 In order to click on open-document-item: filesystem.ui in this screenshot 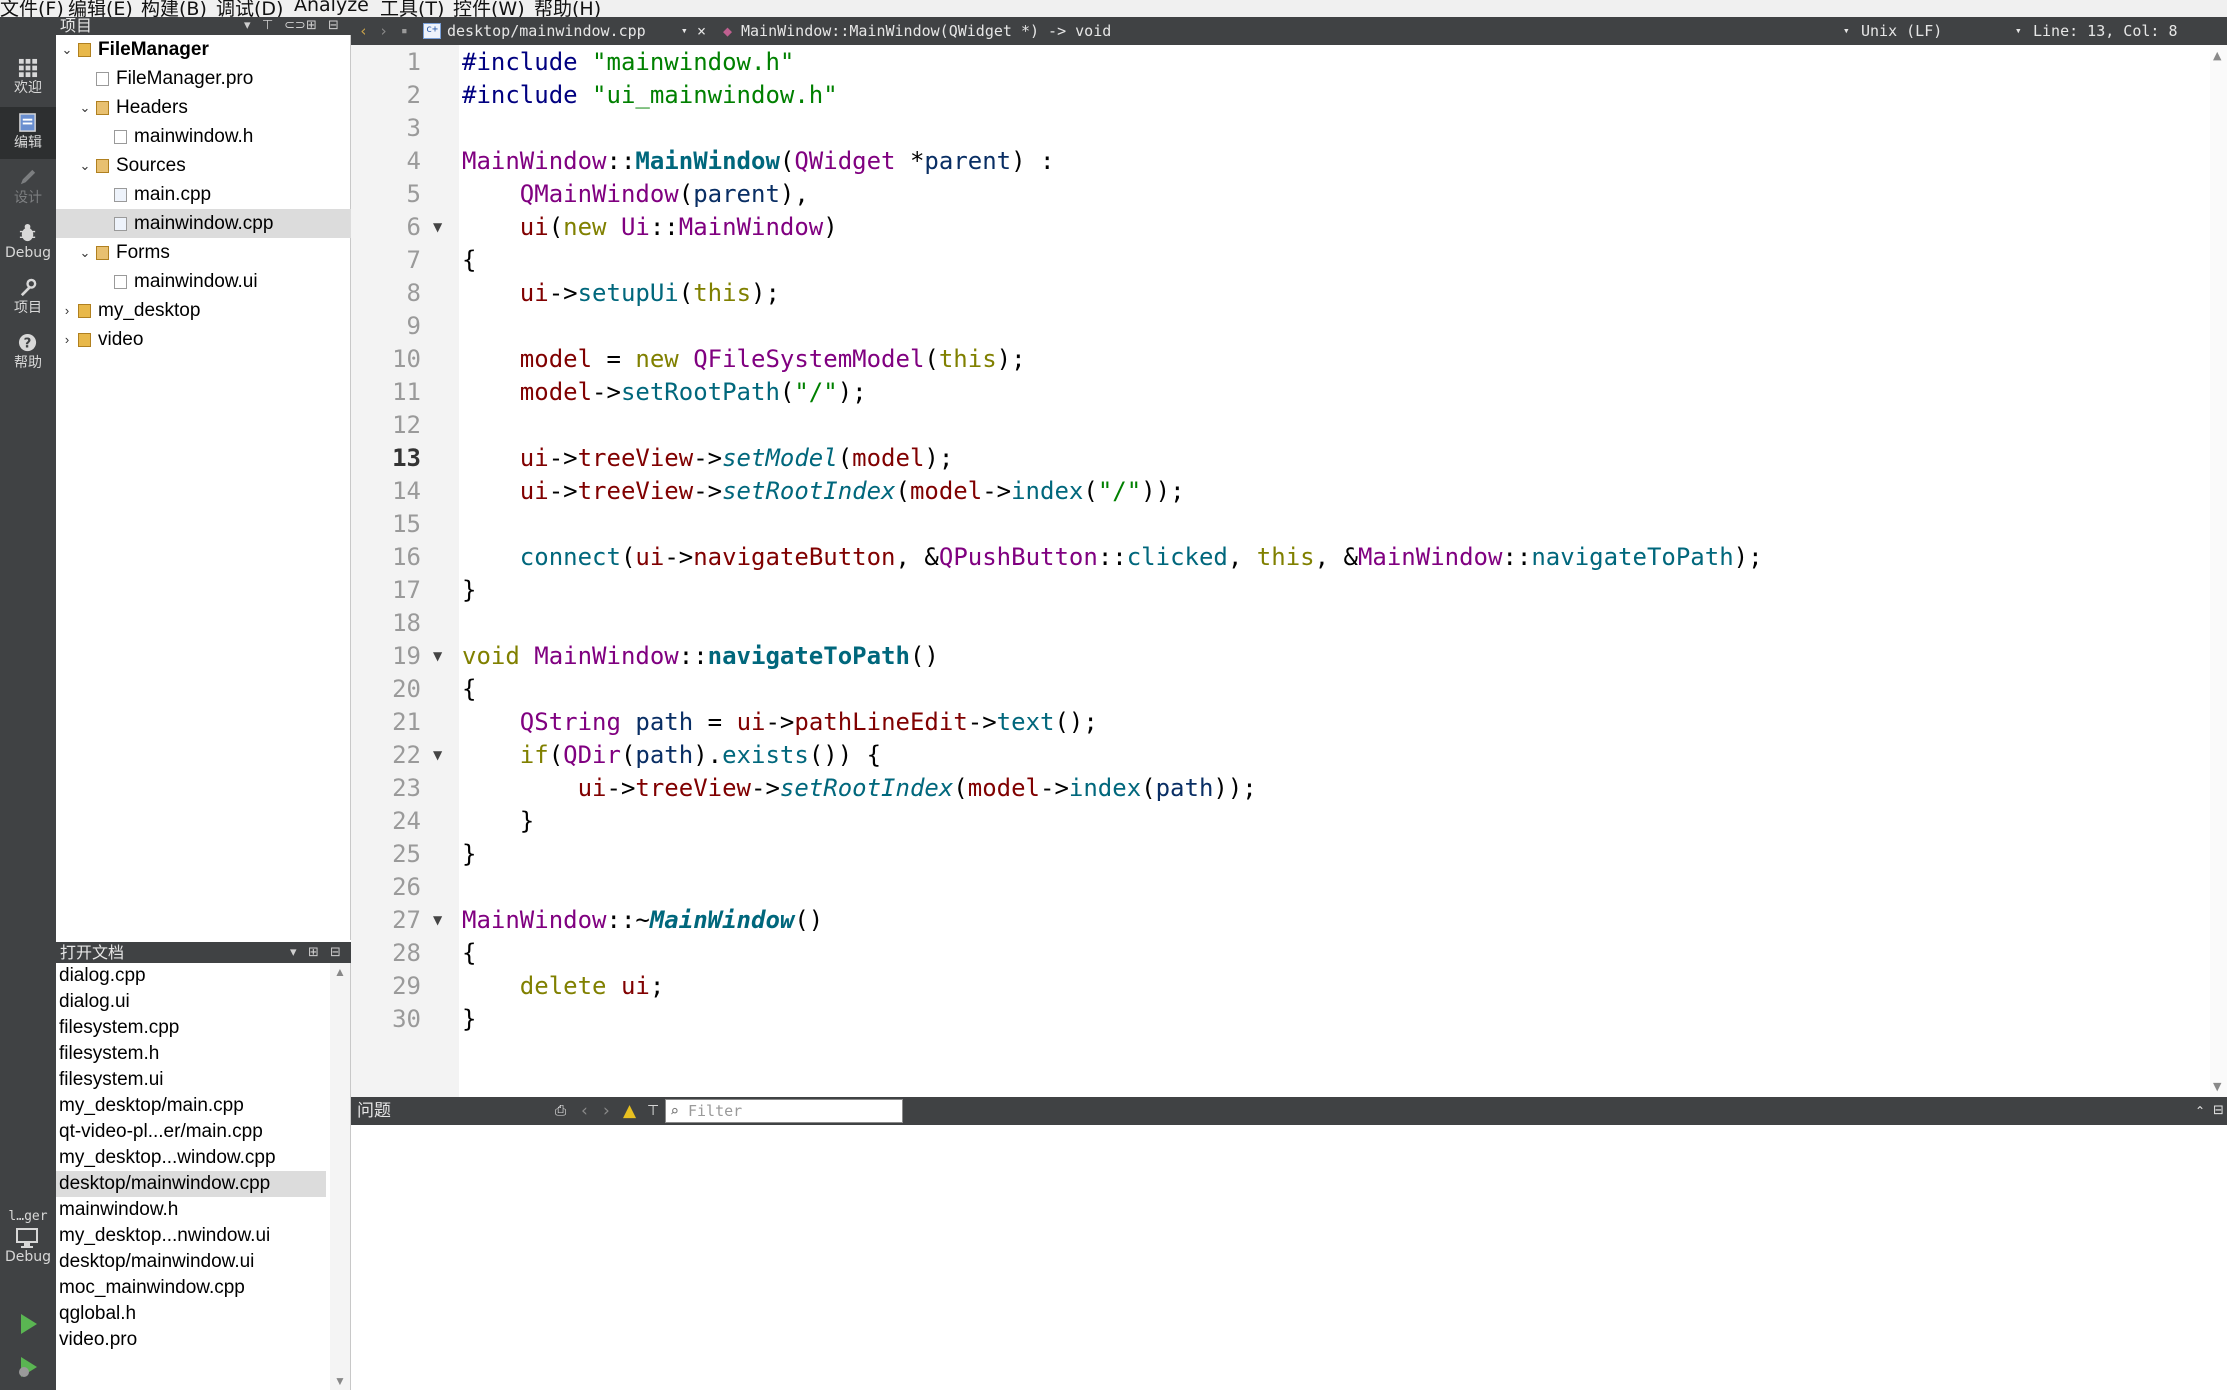, I will do `click(191, 1080)`.